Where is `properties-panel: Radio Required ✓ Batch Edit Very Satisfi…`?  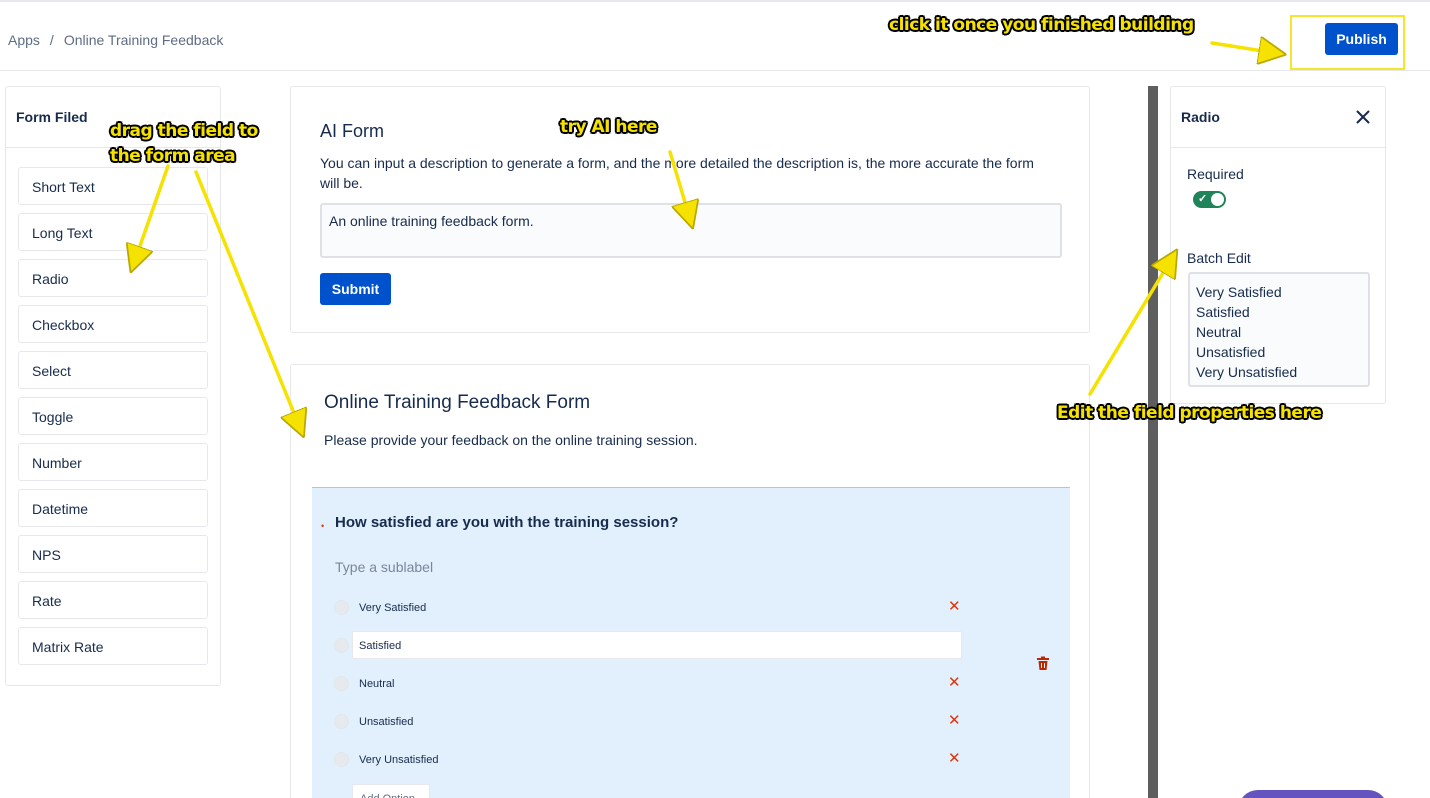 properties-panel: Radio Required ✓ Batch Edit Very Satisfi… is located at coordinates (1278, 245).